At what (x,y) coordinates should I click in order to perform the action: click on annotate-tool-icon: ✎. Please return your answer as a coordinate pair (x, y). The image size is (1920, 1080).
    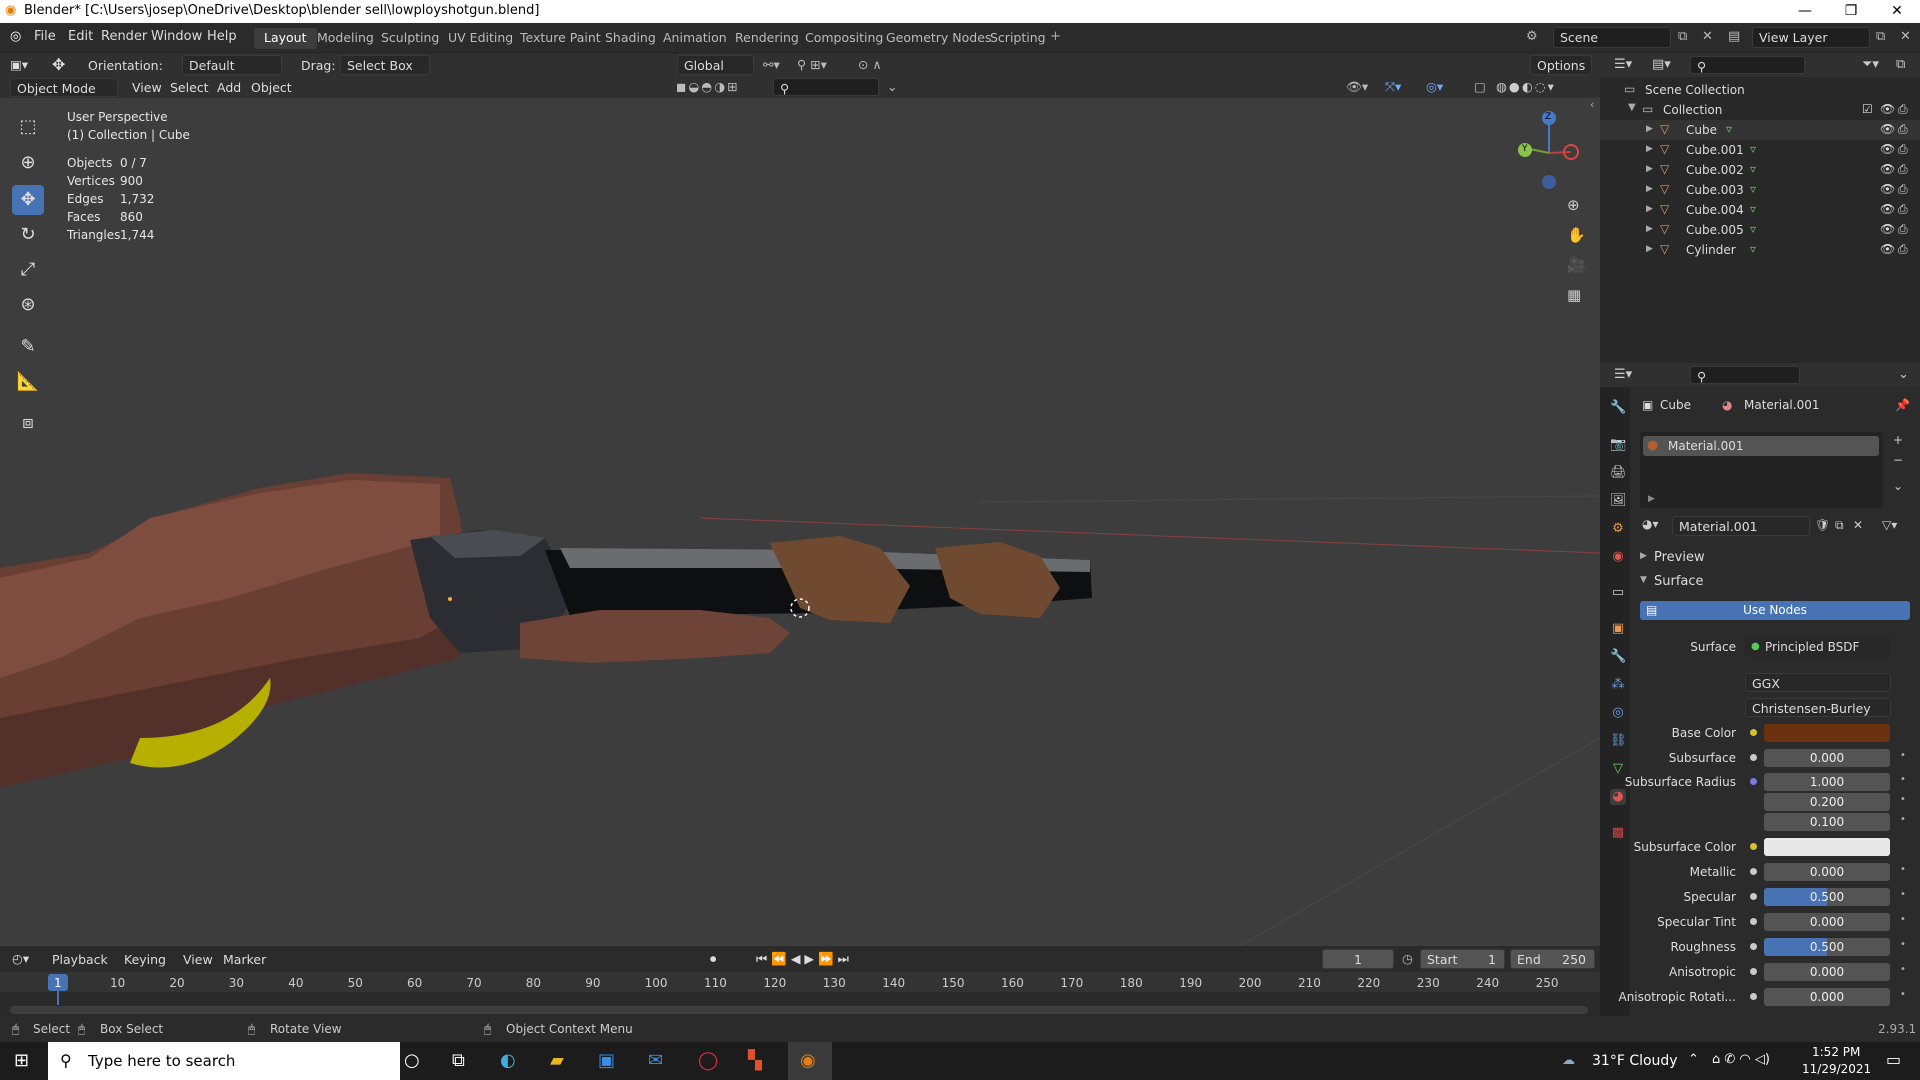
    Looking at the image, I should click on (28, 347).